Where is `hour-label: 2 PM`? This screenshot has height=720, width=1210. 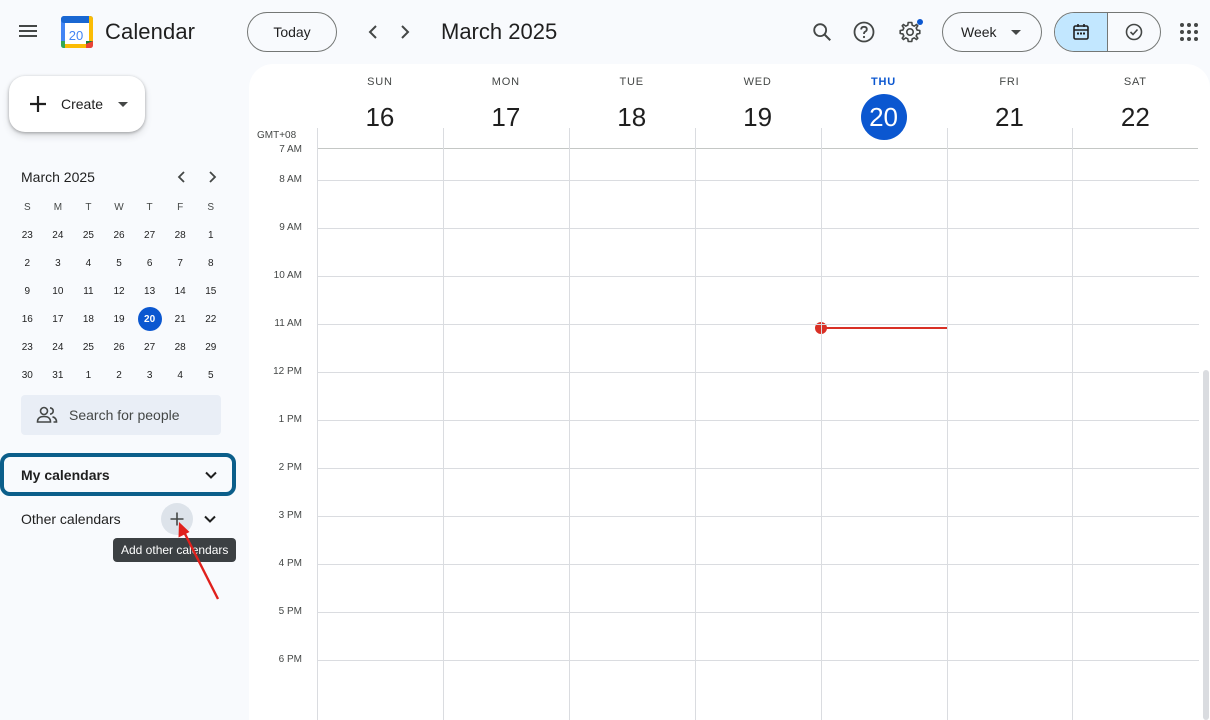
hour-label: 2 PM is located at coordinates (290, 467).